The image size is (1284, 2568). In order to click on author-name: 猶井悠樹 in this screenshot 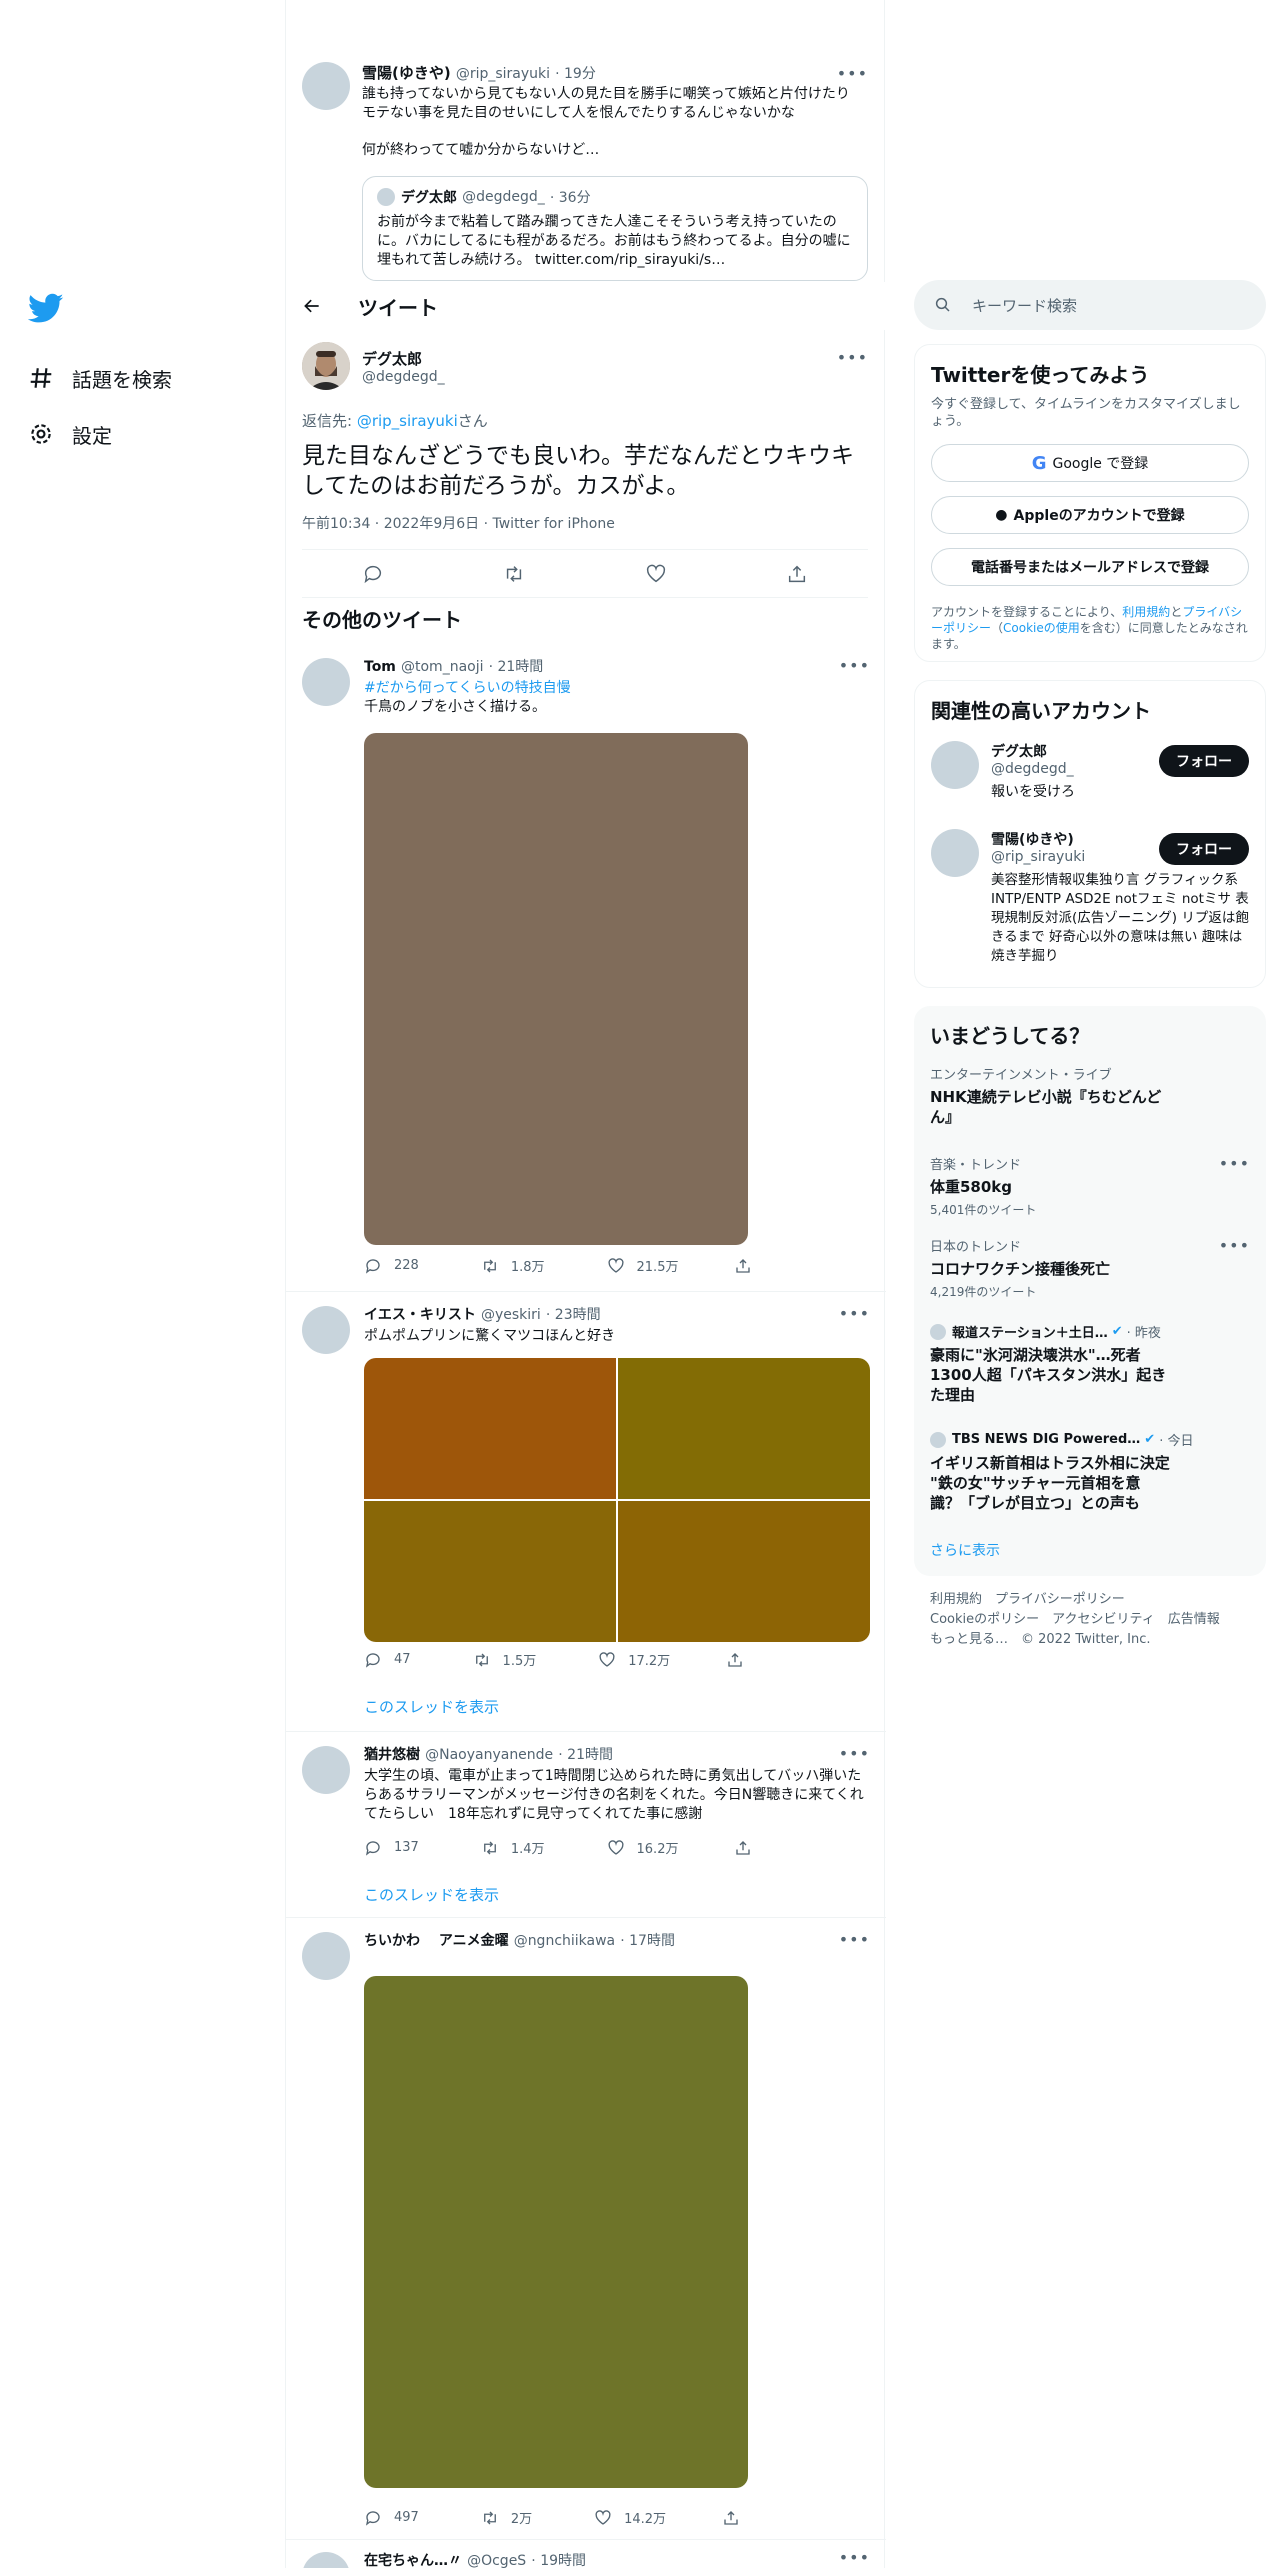, I will do `click(392, 1755)`.